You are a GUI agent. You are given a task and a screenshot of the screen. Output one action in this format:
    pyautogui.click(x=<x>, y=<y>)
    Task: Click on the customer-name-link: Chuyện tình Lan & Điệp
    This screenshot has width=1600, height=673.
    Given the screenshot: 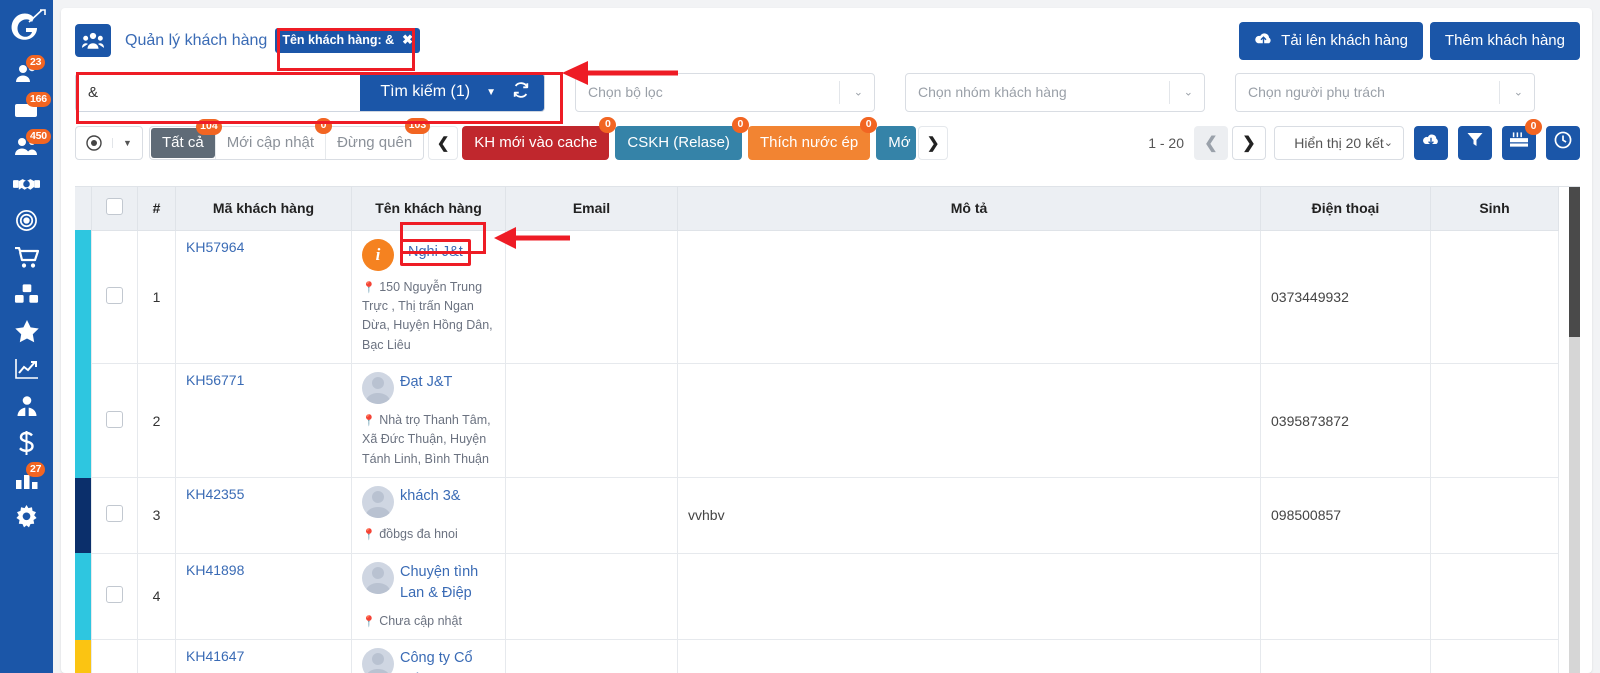 What is the action you would take?
    pyautogui.click(x=447, y=584)
    